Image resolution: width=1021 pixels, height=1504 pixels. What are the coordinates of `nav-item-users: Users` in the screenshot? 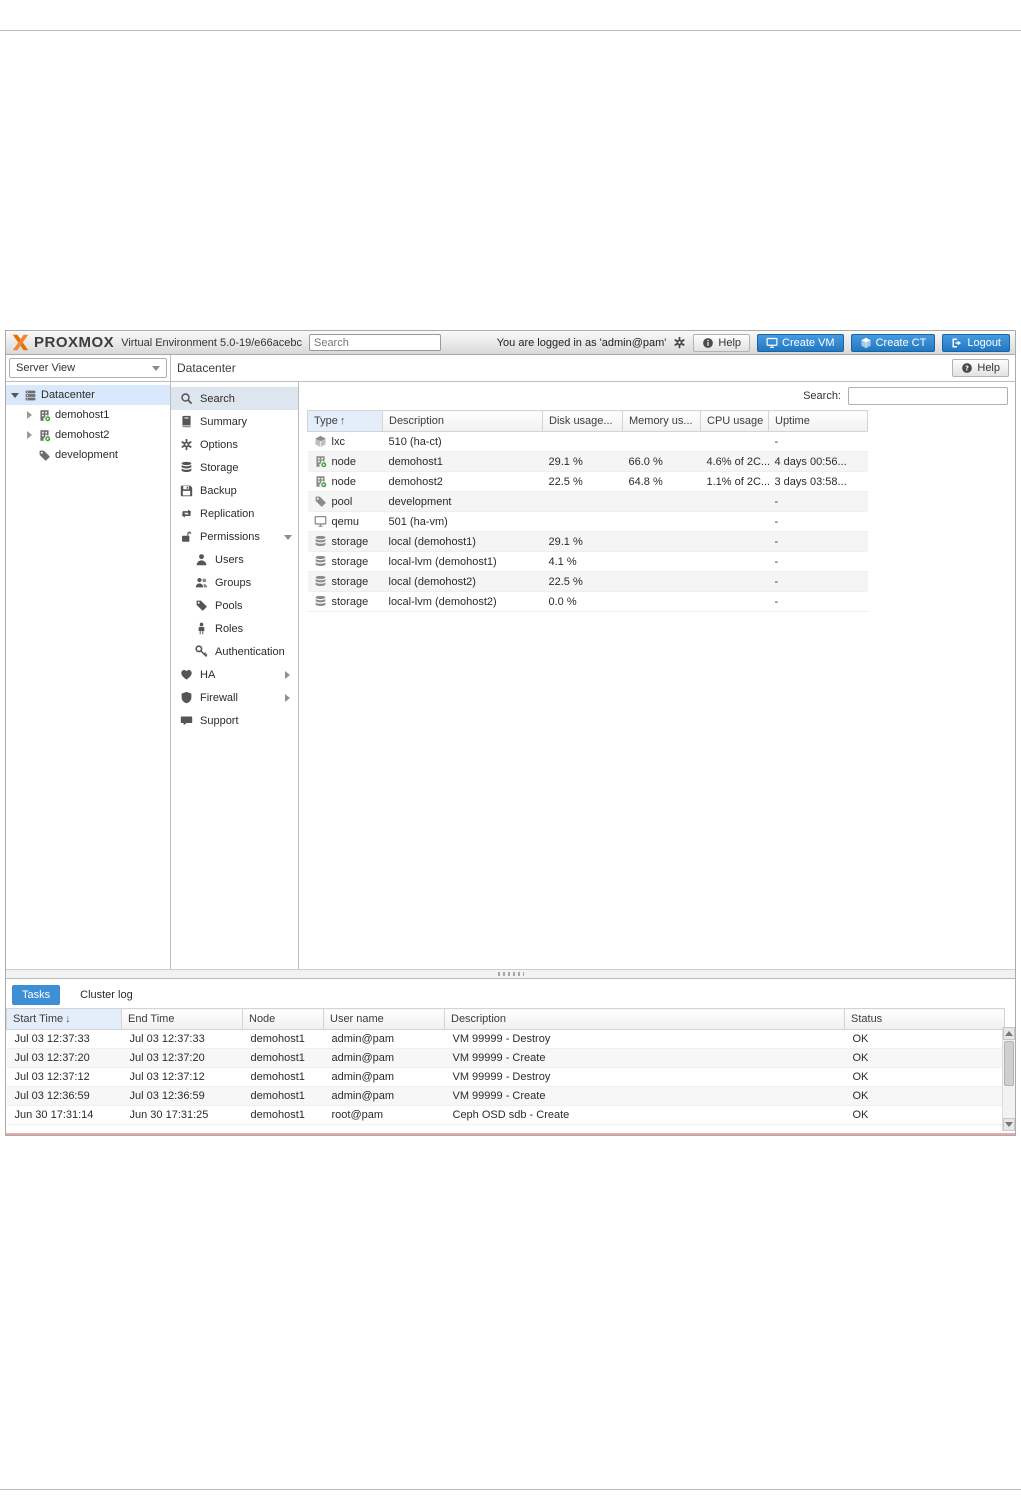 It's located at (234, 559).